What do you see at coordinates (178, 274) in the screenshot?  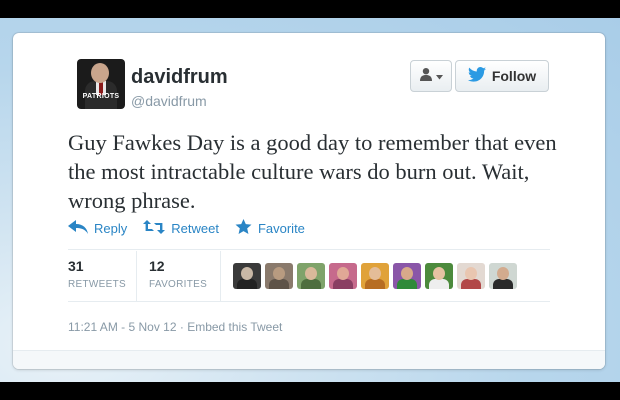 I see `favorites-stat: 12 FAVORITES` at bounding box center [178, 274].